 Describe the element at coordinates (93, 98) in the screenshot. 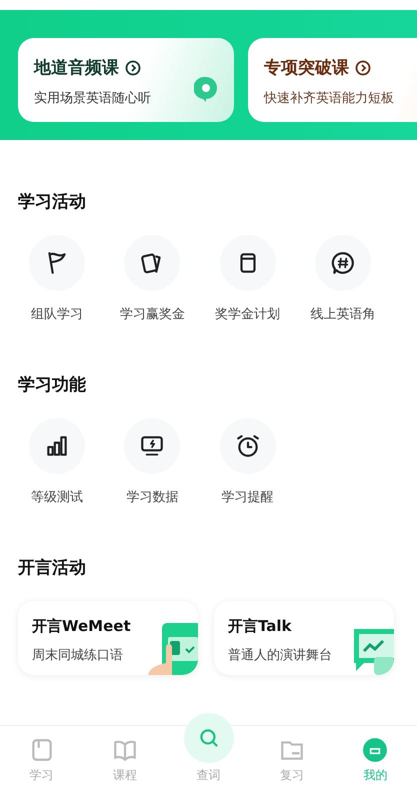

I see `card-subtitle: 实用场景英语随心听` at that location.